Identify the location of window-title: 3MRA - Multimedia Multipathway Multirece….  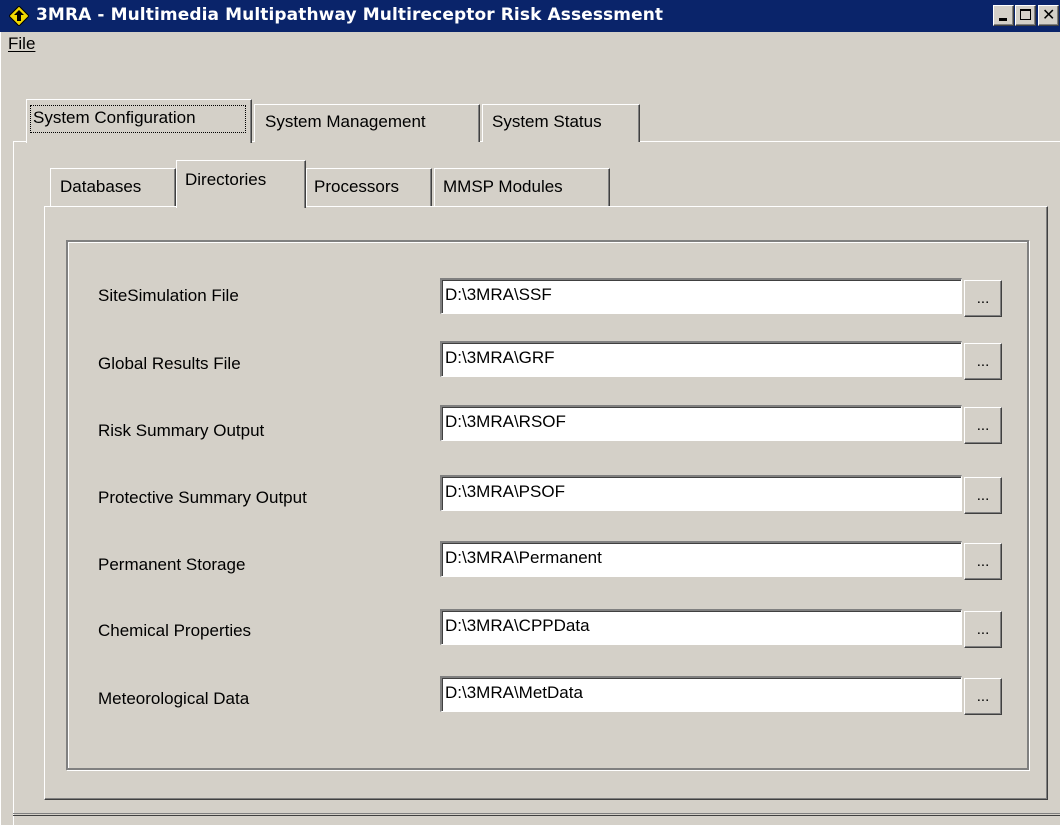
(350, 15).